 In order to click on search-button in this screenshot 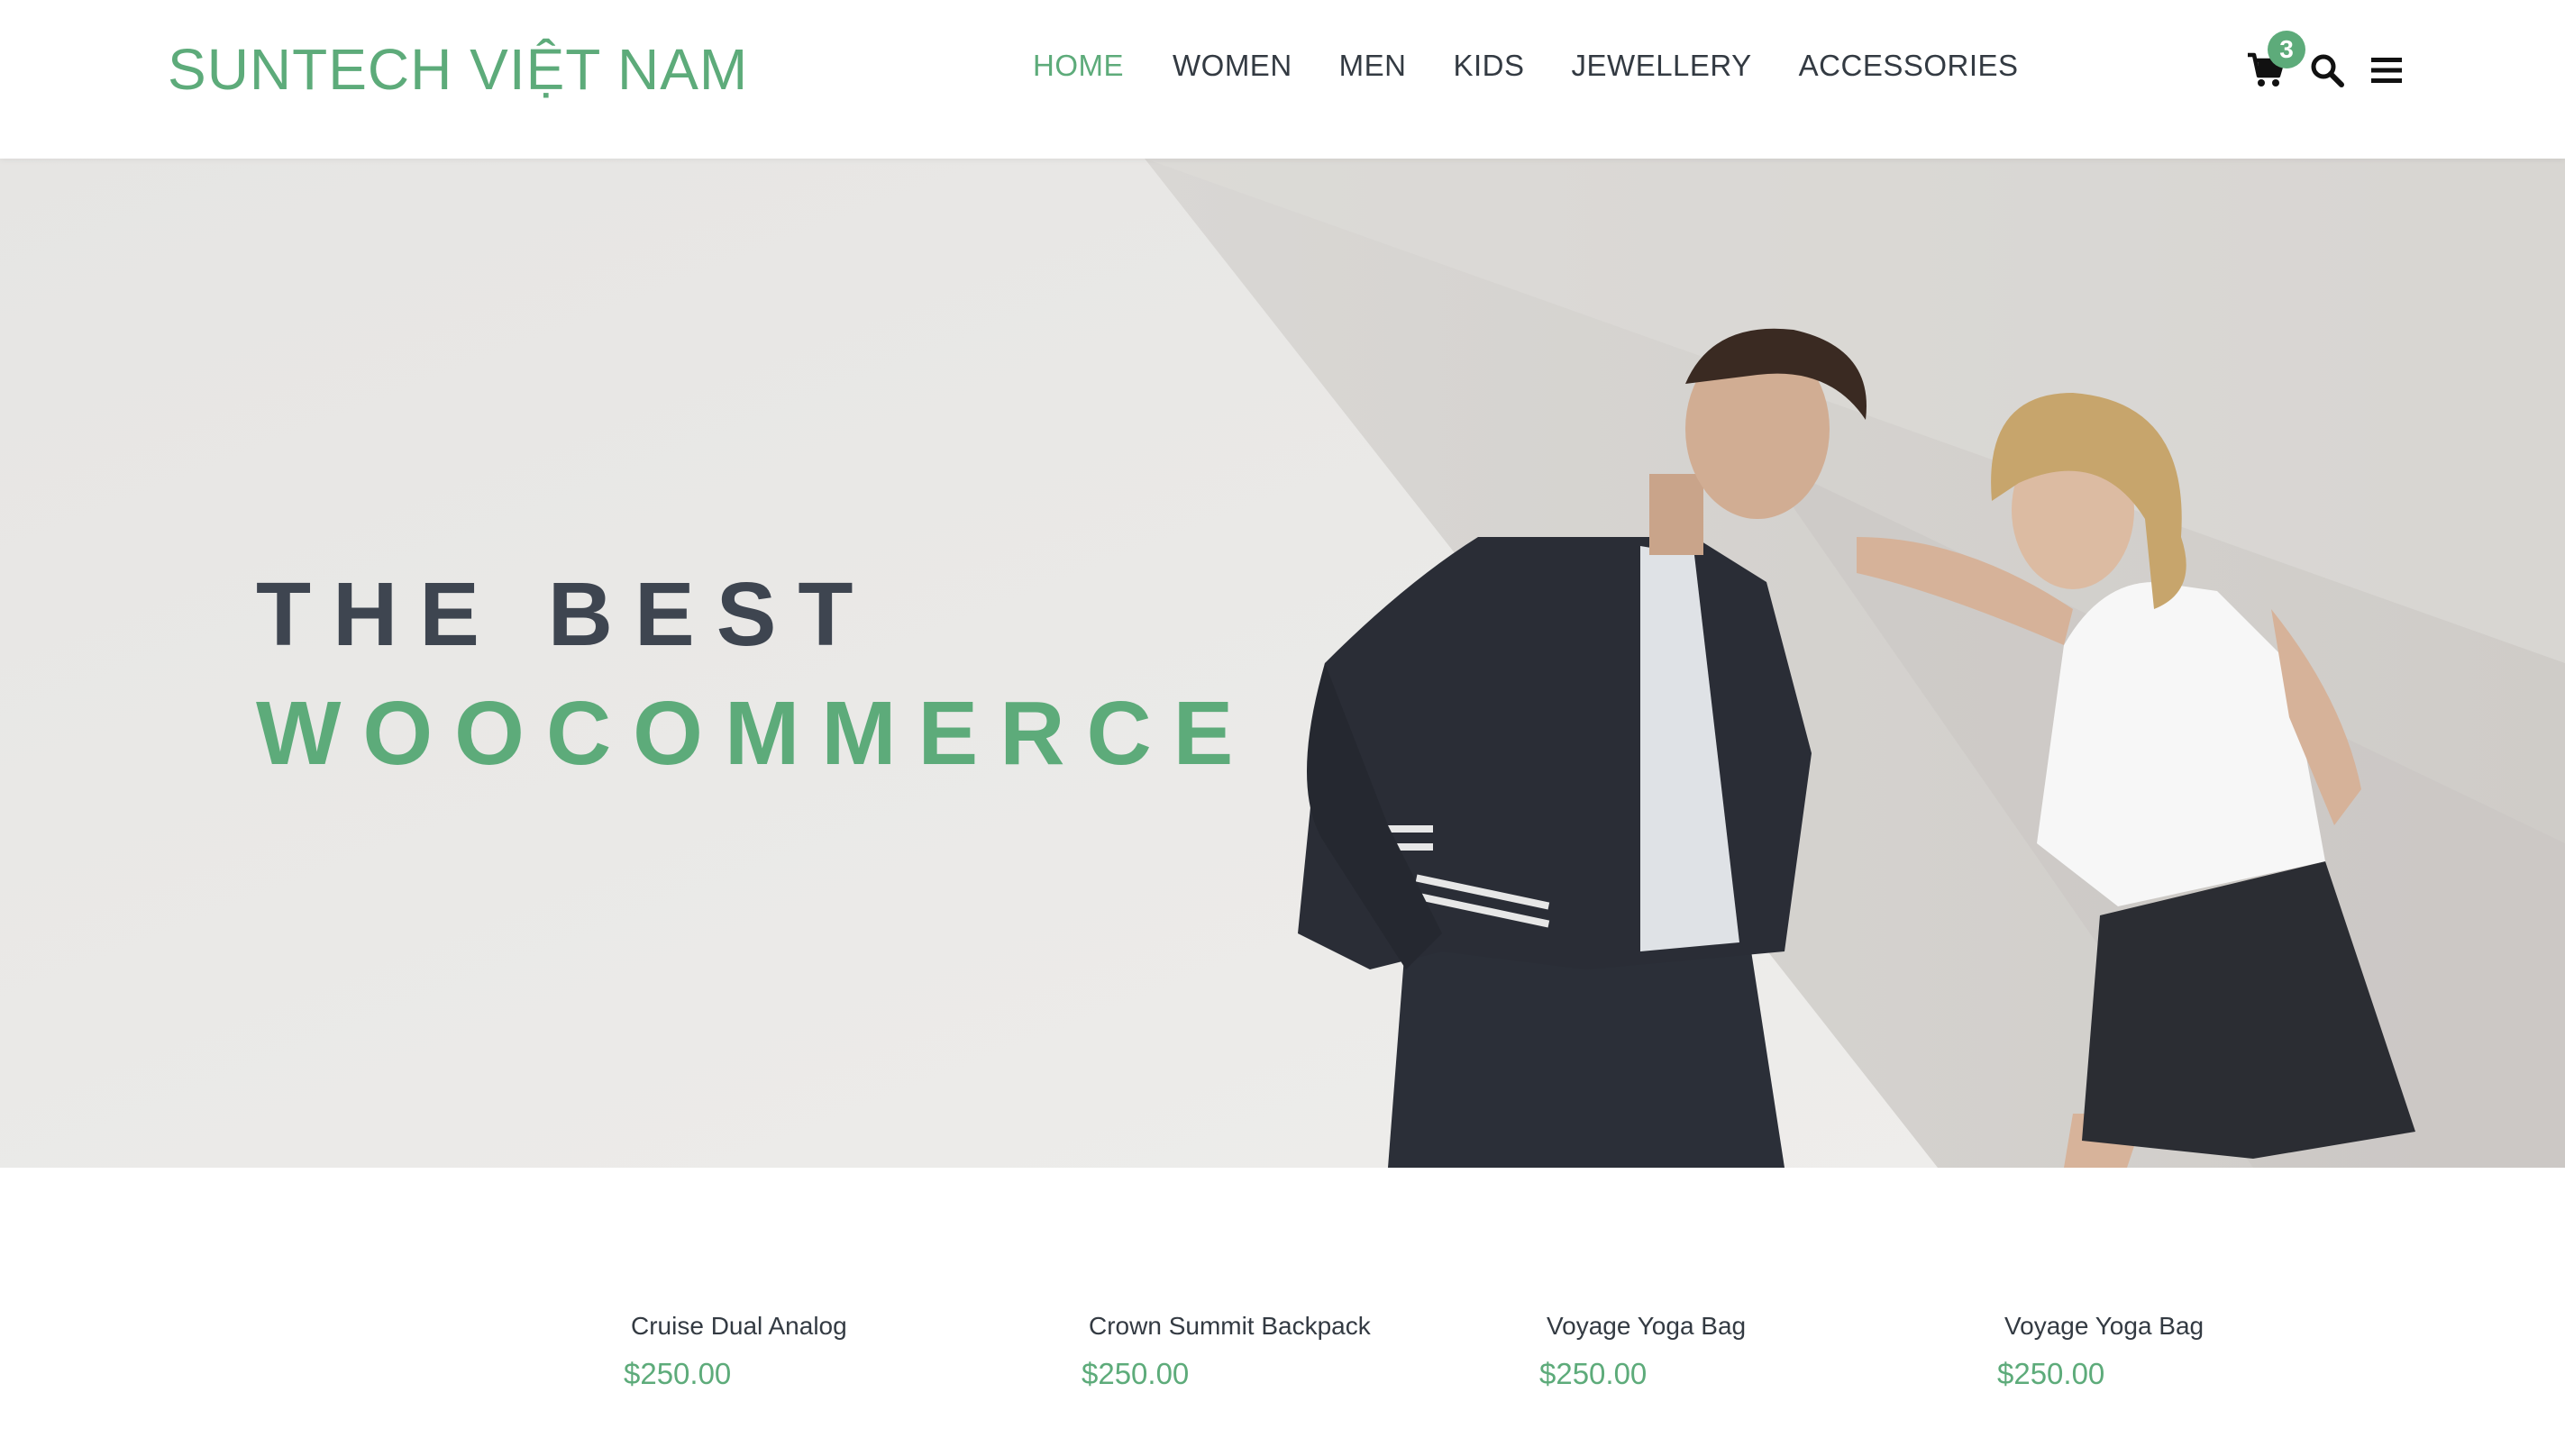, I will do `click(2327, 70)`.